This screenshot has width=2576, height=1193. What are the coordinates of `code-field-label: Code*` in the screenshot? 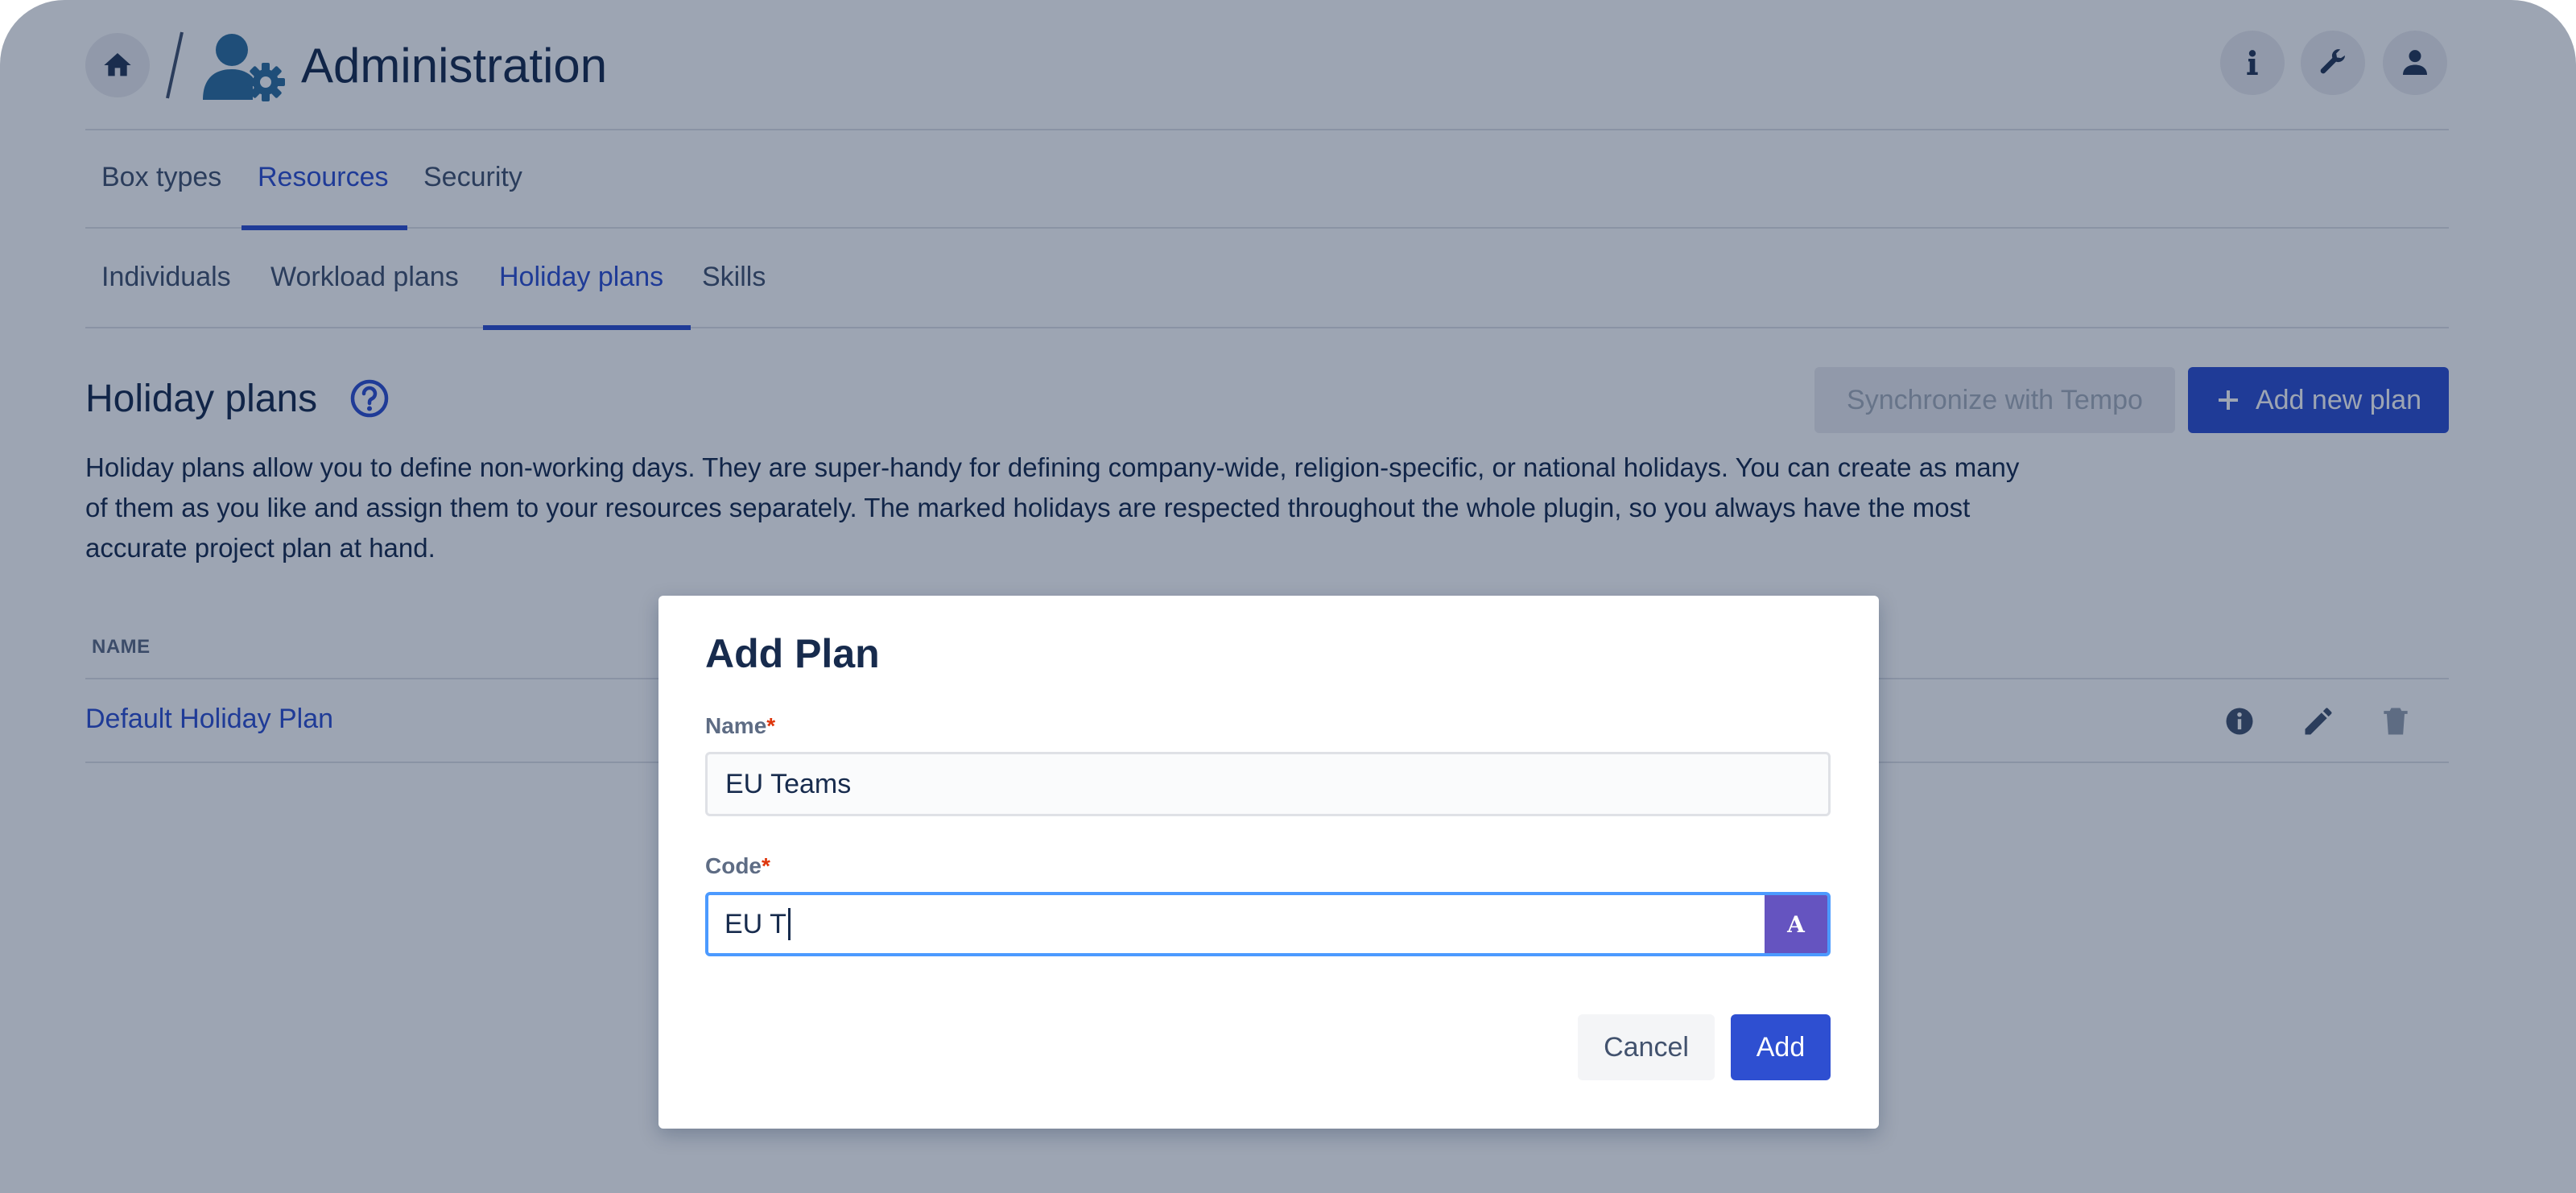 It's located at (737, 866).